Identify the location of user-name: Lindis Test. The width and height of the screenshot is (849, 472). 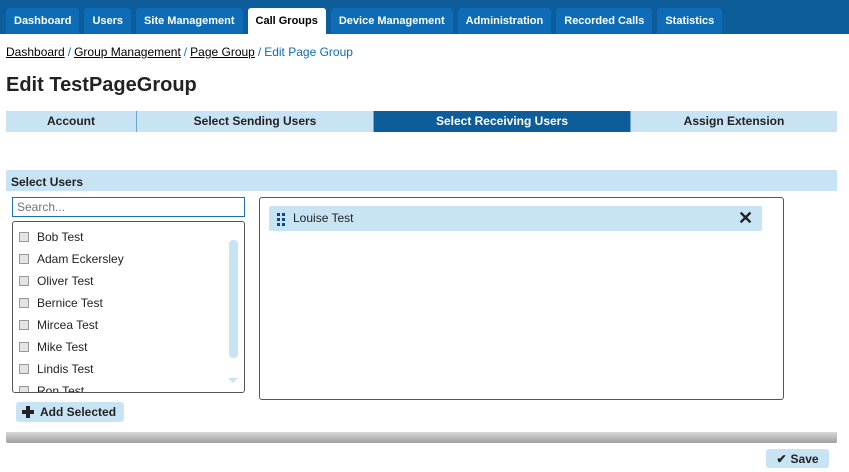
(65, 369).